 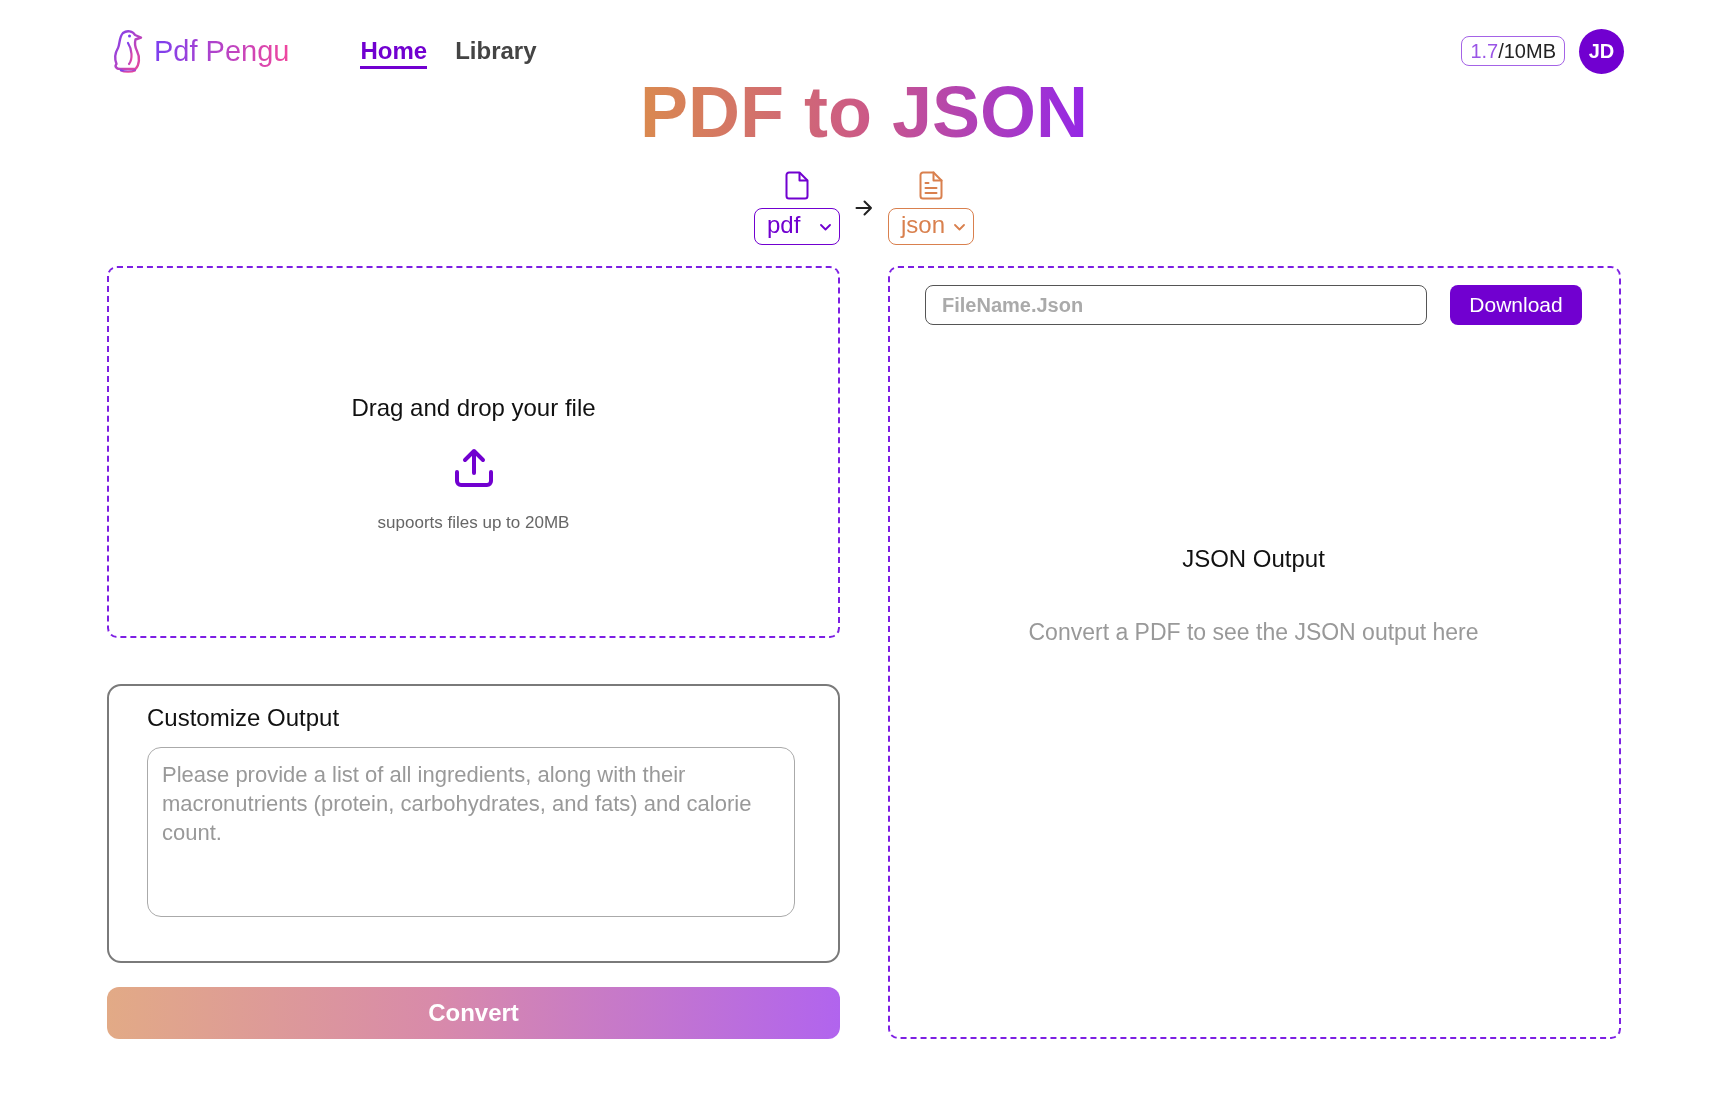 I want to click on nav-link: Library, so click(x=496, y=53).